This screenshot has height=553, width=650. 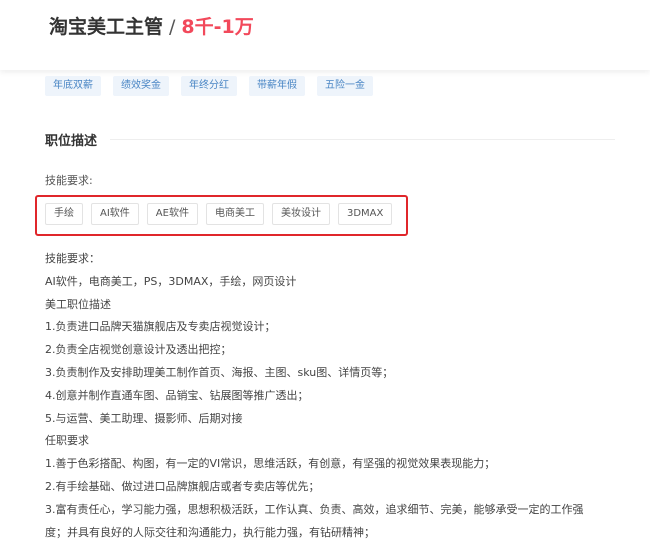 What do you see at coordinates (300, 214) in the screenshot?
I see `skill-tag: 美妆设计` at bounding box center [300, 214].